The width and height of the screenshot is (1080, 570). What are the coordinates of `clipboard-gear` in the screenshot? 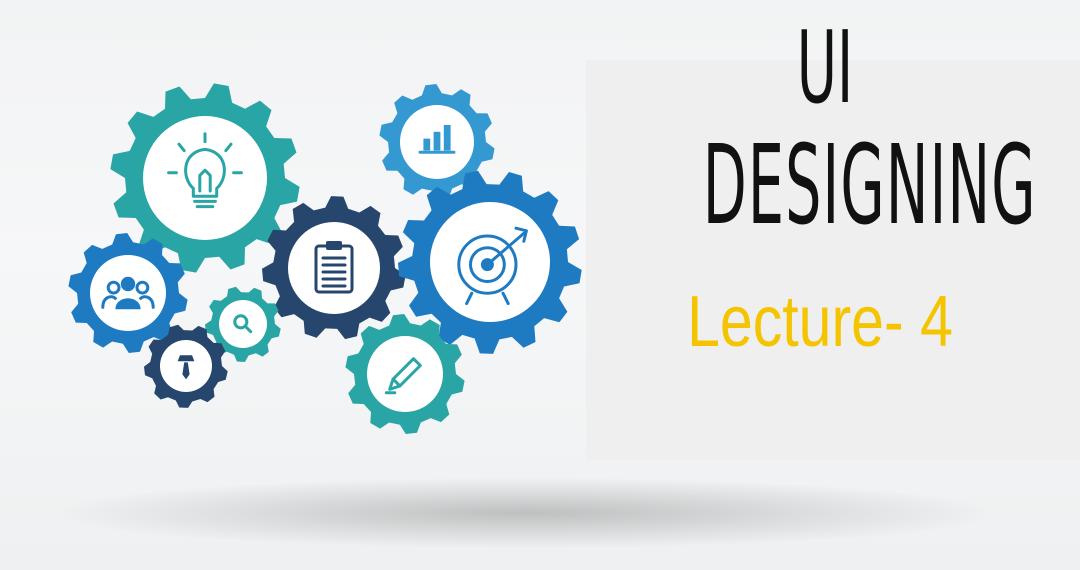 It's located at (334, 268).